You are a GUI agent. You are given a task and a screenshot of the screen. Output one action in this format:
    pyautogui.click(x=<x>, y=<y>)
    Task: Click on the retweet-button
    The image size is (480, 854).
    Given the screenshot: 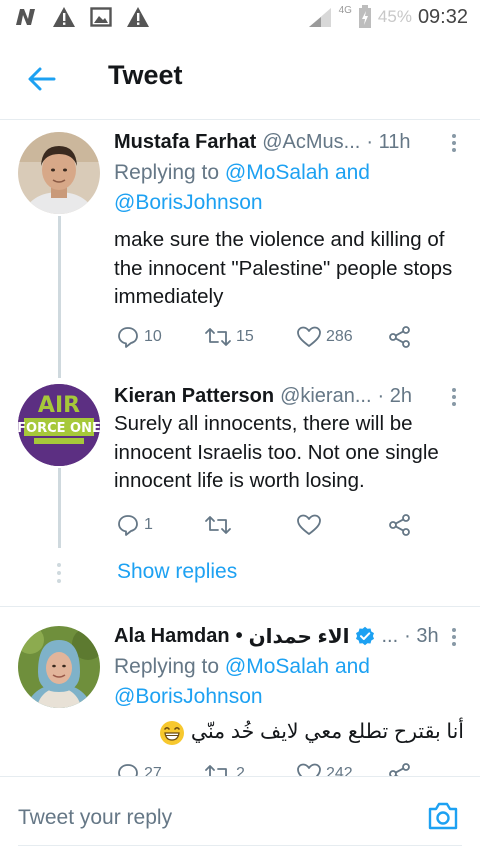 What is the action you would take?
    pyautogui.click(x=218, y=525)
    